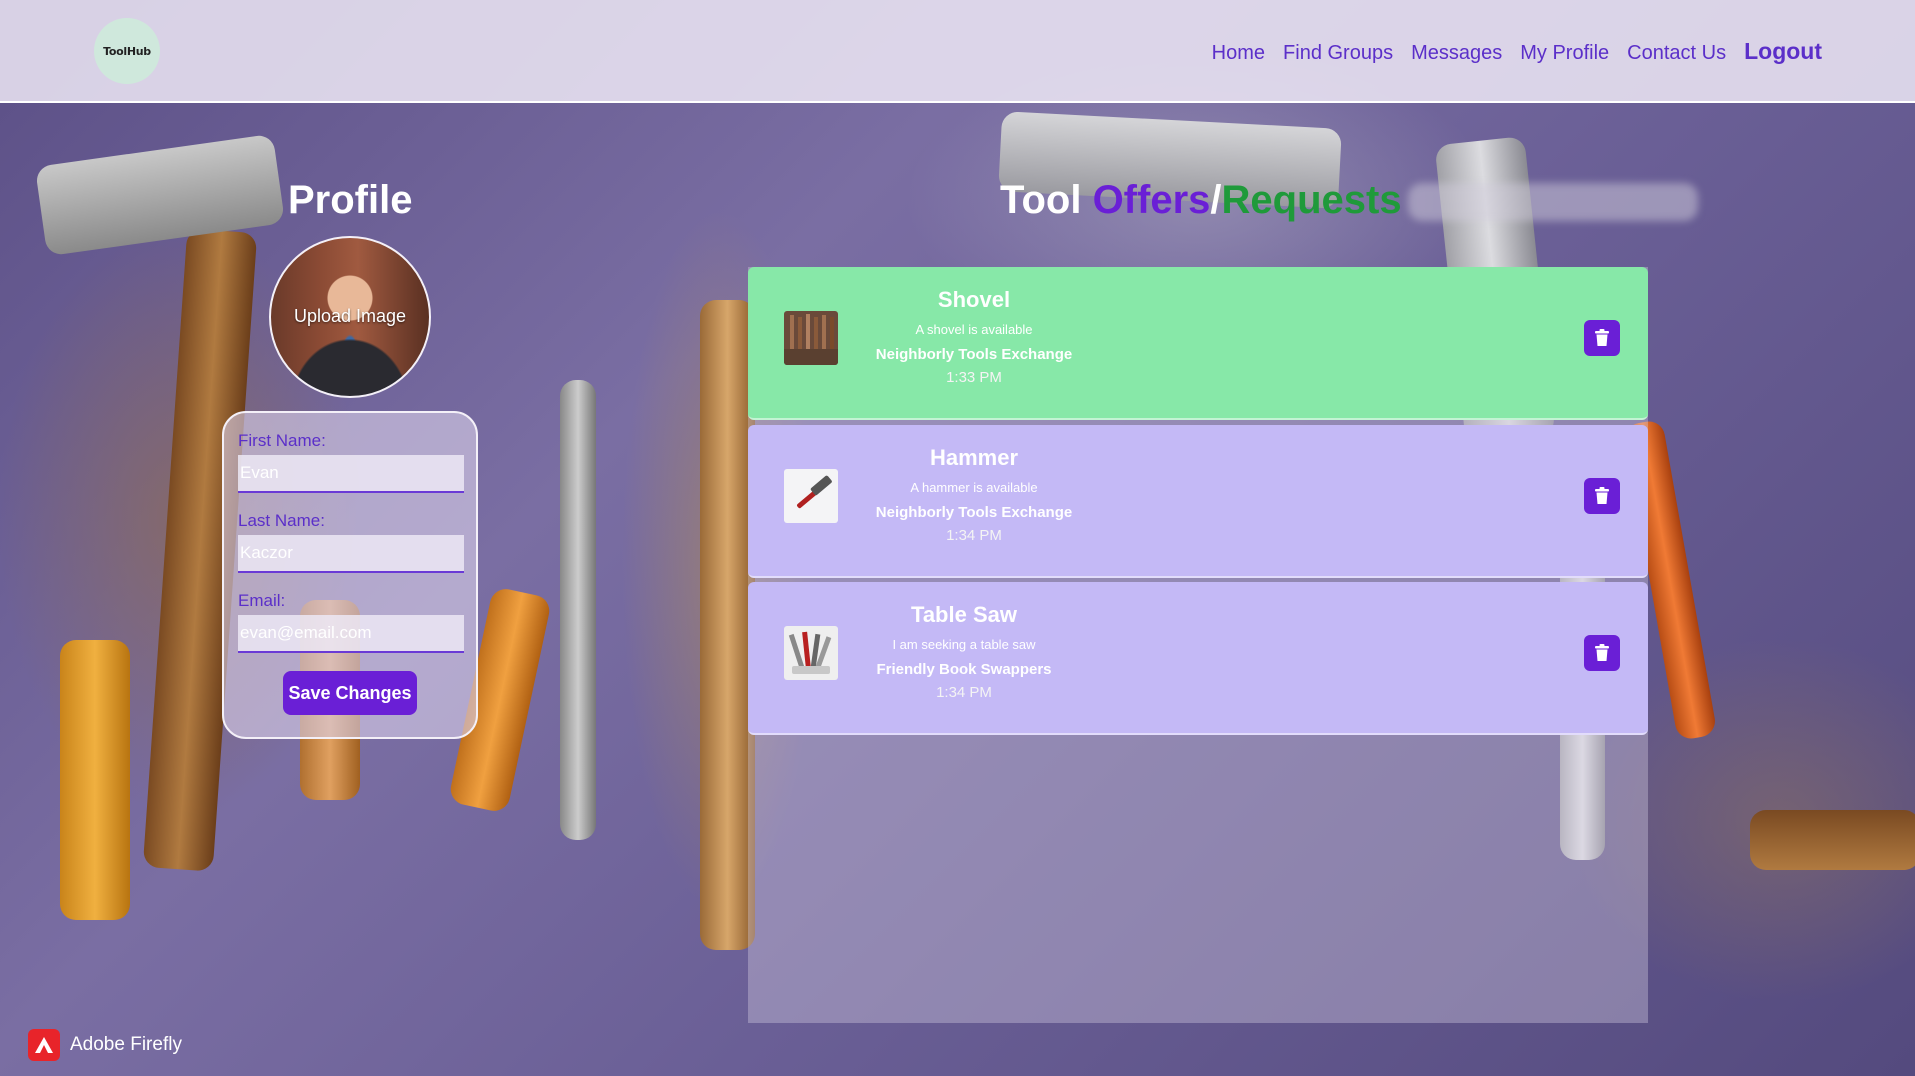 This screenshot has width=1915, height=1076. Describe the element at coordinates (811, 496) in the screenshot. I see `hammer-thumbnail` at that location.